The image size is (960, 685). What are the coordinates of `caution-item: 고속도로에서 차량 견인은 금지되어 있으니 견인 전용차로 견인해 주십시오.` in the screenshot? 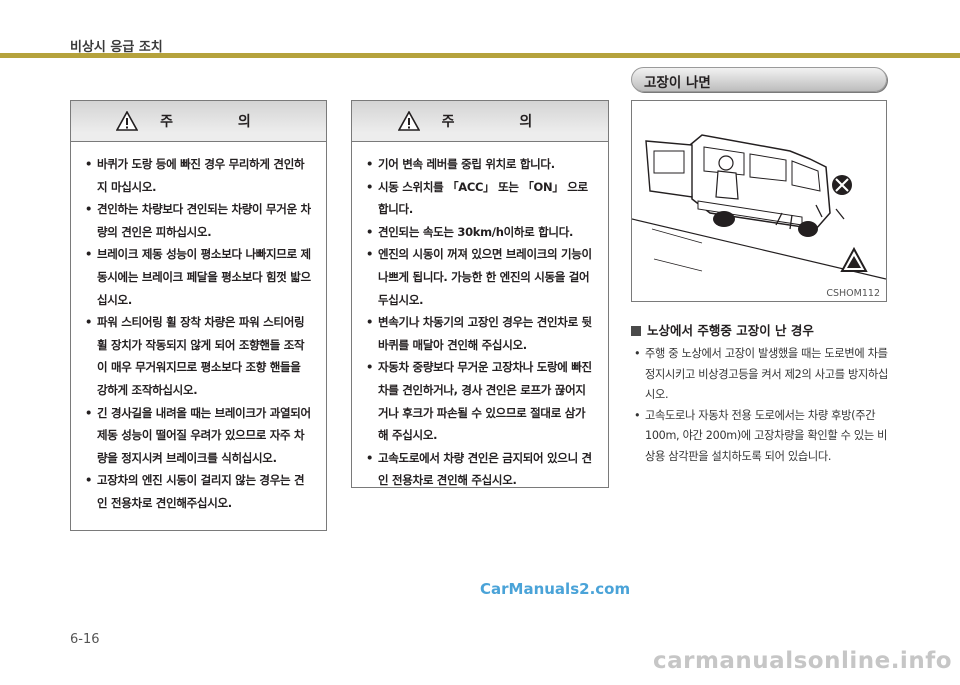 It's located at (480, 469).